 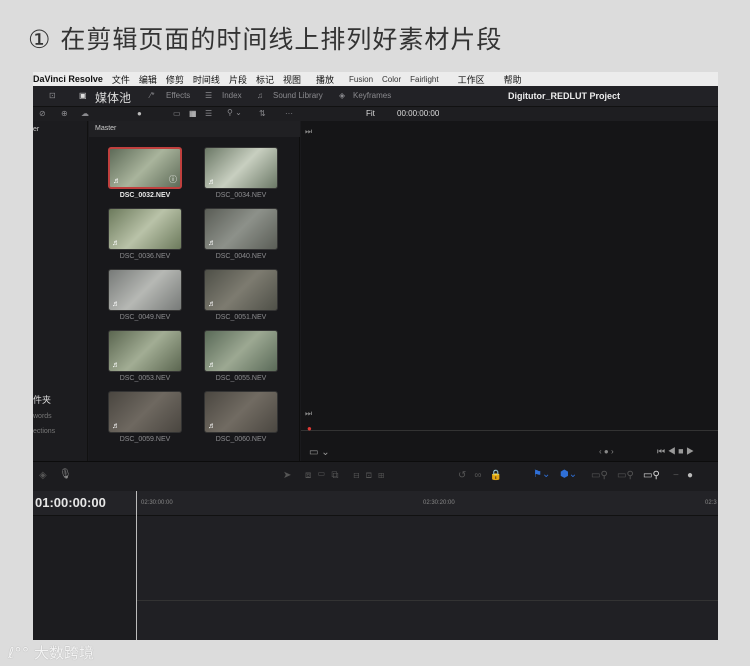 I want to click on link-icon: ⊘, so click(x=42, y=113).